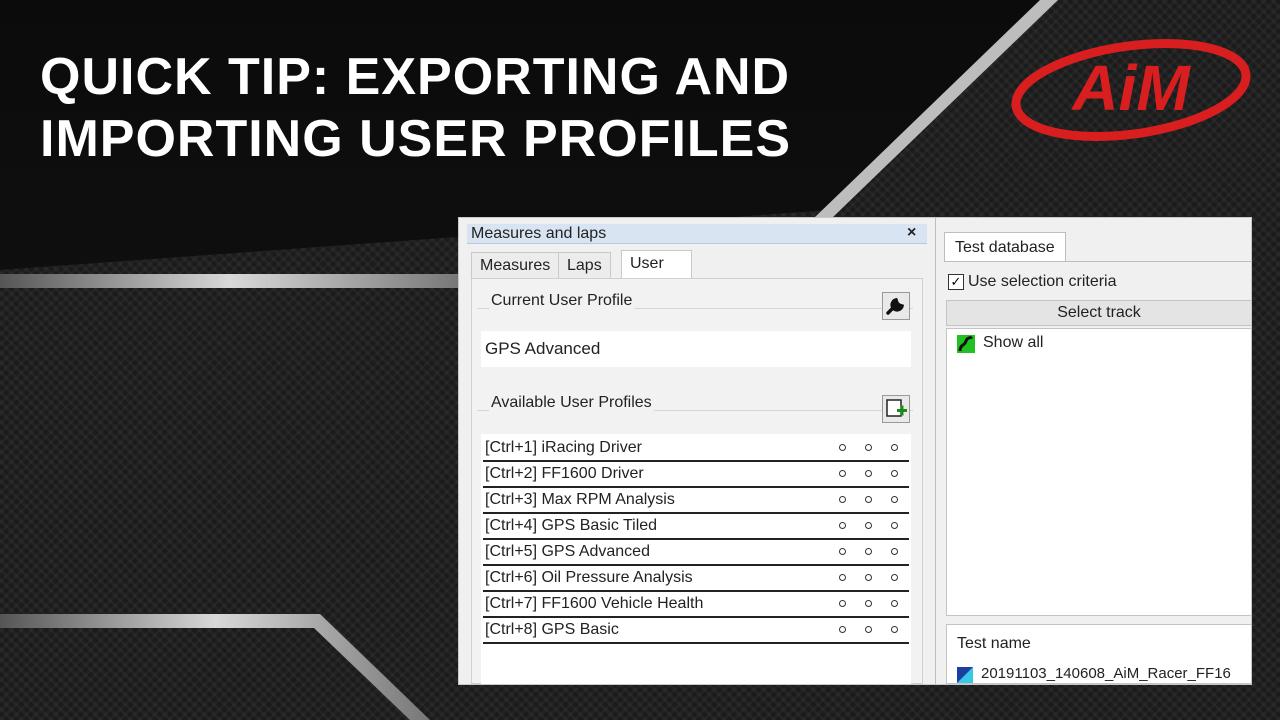 The image size is (1280, 720). Describe the element at coordinates (589, 577) in the screenshot. I see `profile-label: [Ctrl+6] Oil Pressure Analysis` at that location.